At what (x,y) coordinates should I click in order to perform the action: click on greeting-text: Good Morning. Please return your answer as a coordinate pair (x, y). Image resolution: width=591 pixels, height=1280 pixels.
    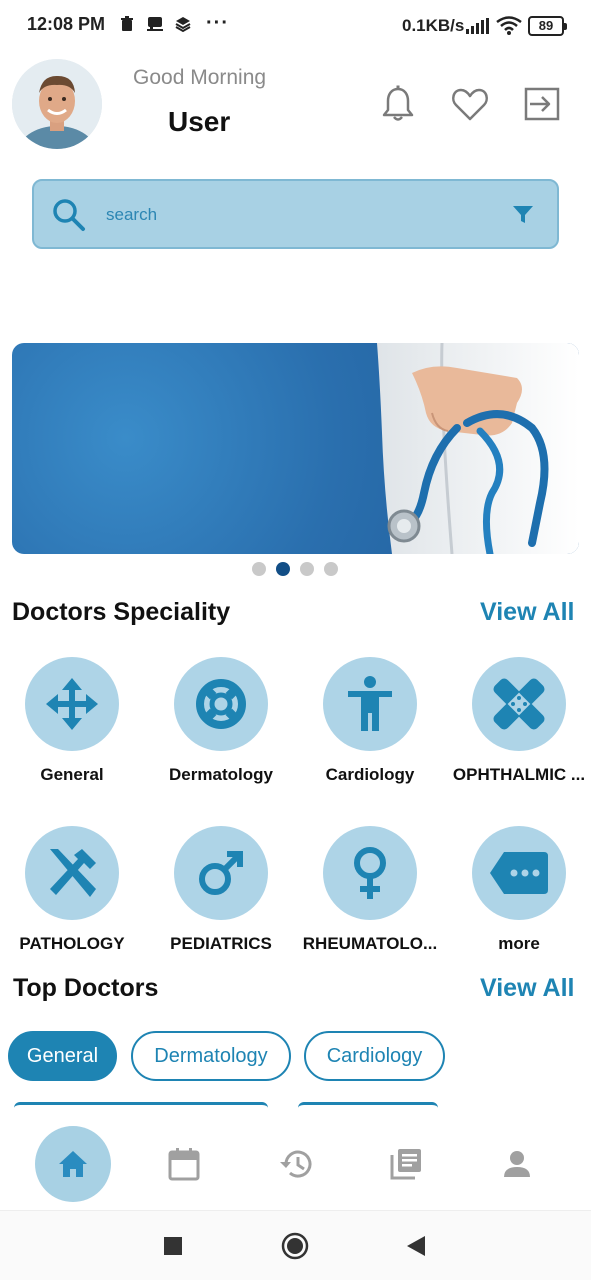
    Looking at the image, I should click on (200, 77).